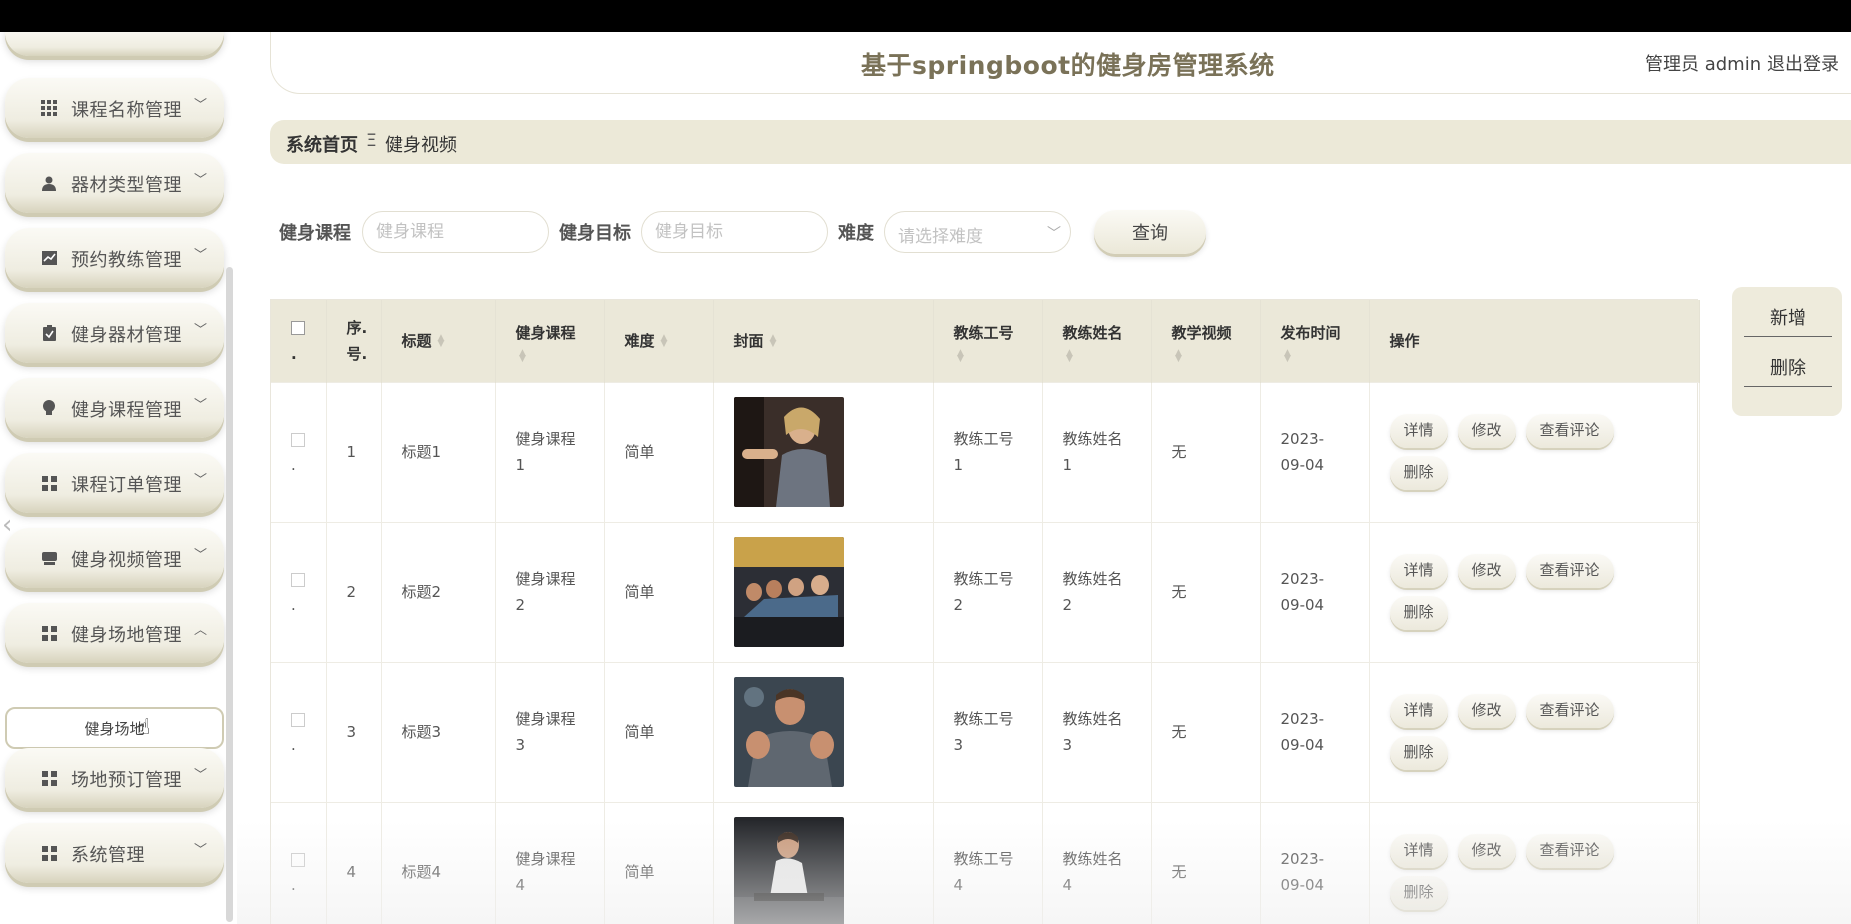 The image size is (1851, 924). What do you see at coordinates (659, 341) in the screenshot?
I see `col-difficulty: 难度 ▲ ▼` at bounding box center [659, 341].